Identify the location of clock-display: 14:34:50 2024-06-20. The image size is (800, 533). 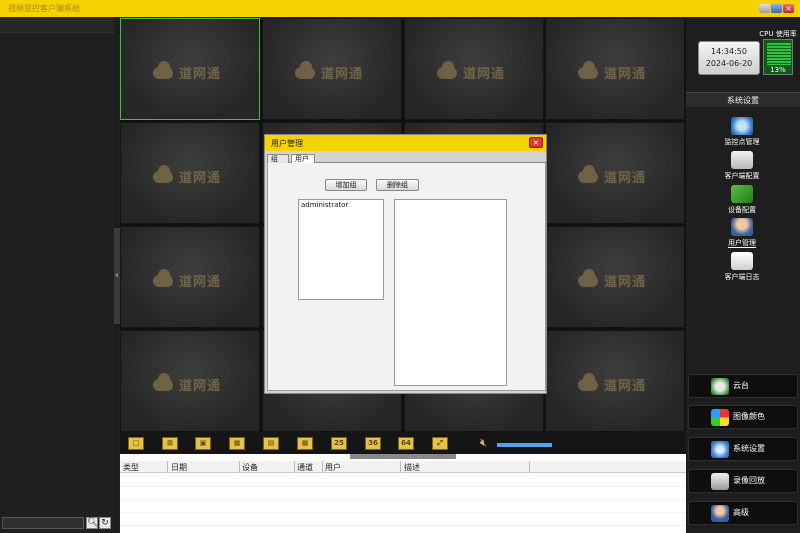
(729, 58).